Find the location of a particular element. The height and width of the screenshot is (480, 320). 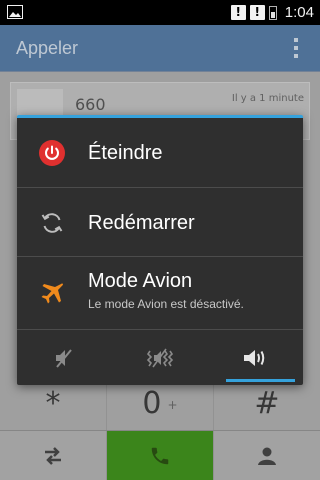

vibrate-mode-icon is located at coordinates (160, 357).